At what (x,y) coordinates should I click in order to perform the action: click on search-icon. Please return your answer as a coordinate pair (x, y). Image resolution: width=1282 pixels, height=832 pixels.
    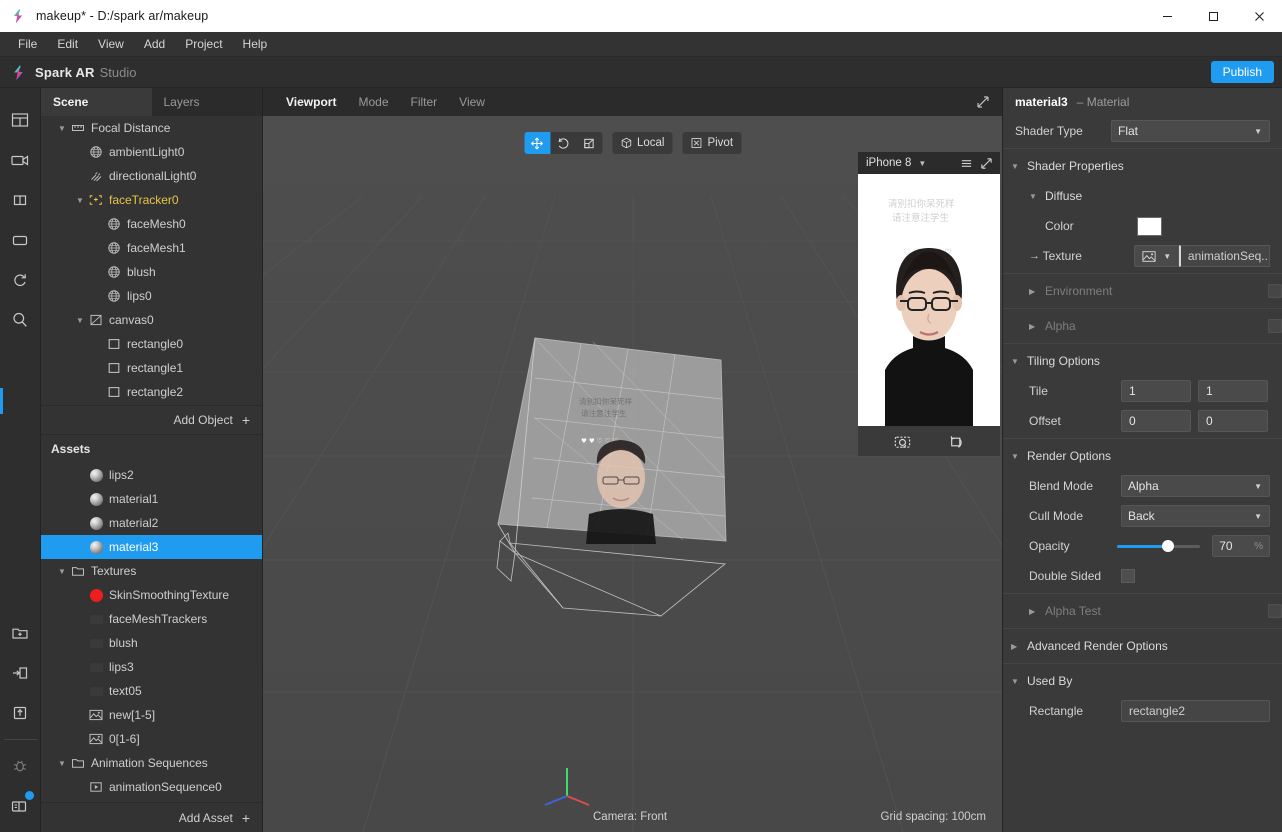
    Looking at the image, I should click on (20, 320).